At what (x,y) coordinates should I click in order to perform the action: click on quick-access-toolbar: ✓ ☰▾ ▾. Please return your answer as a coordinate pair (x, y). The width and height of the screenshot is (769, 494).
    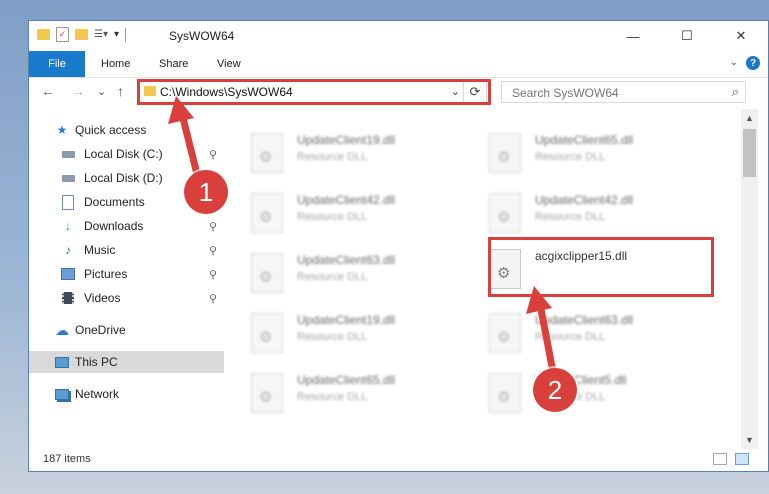
    Looking at the image, I should click on (82, 34).